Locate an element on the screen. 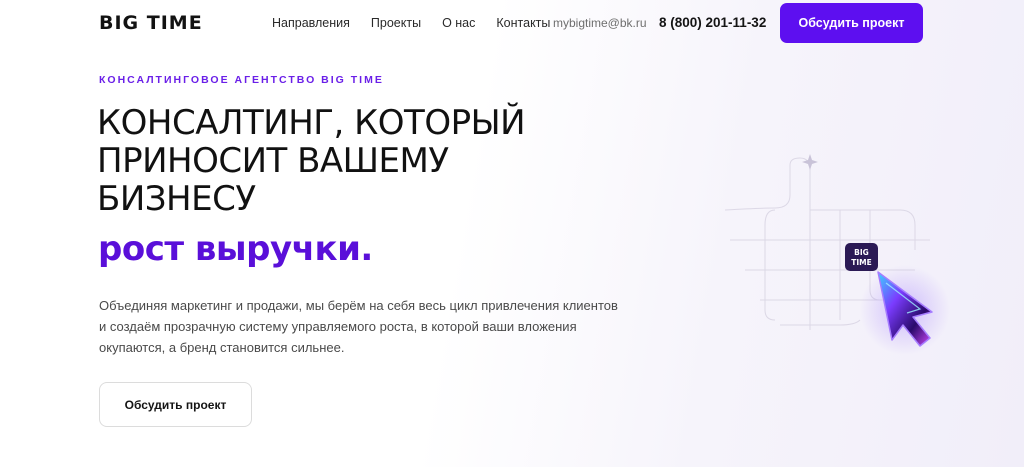 This screenshot has width=1024, height=467. main-nav: Направления Проекты О нас Контакты is located at coordinates (421, 23).